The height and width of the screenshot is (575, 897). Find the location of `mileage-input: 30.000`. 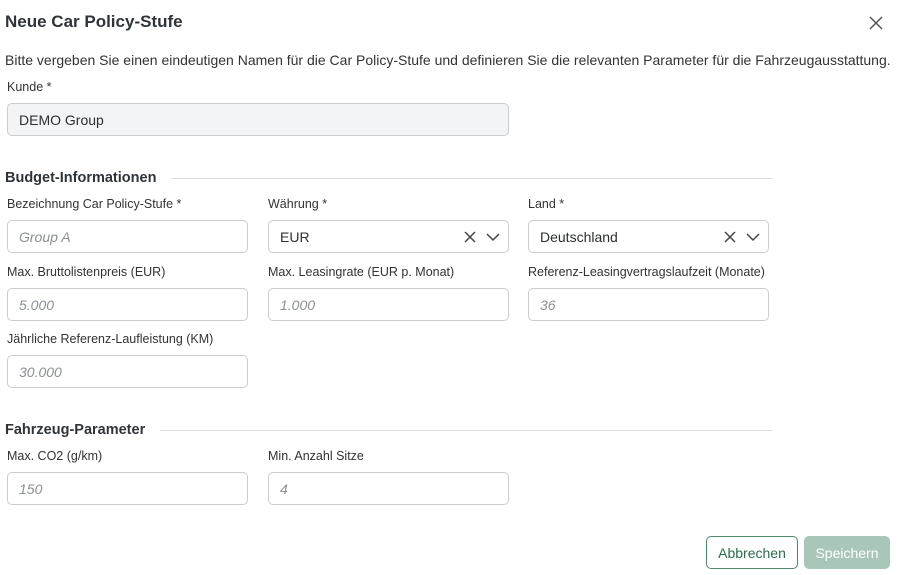

mileage-input: 30.000 is located at coordinates (127, 371).